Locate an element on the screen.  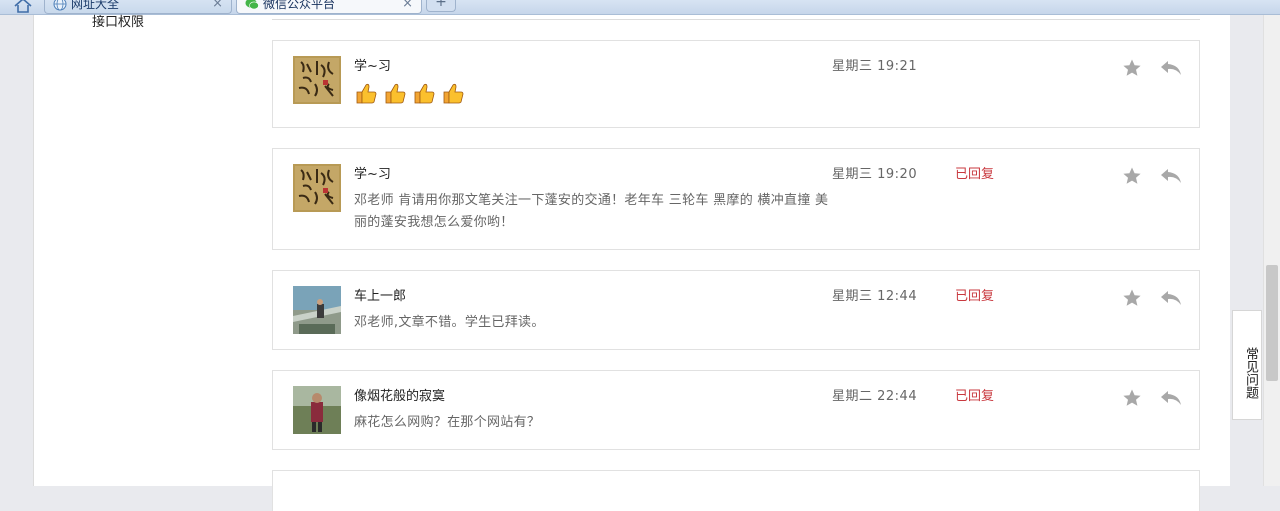
tab-label: 微信公众平台 is located at coordinates (299, 5).